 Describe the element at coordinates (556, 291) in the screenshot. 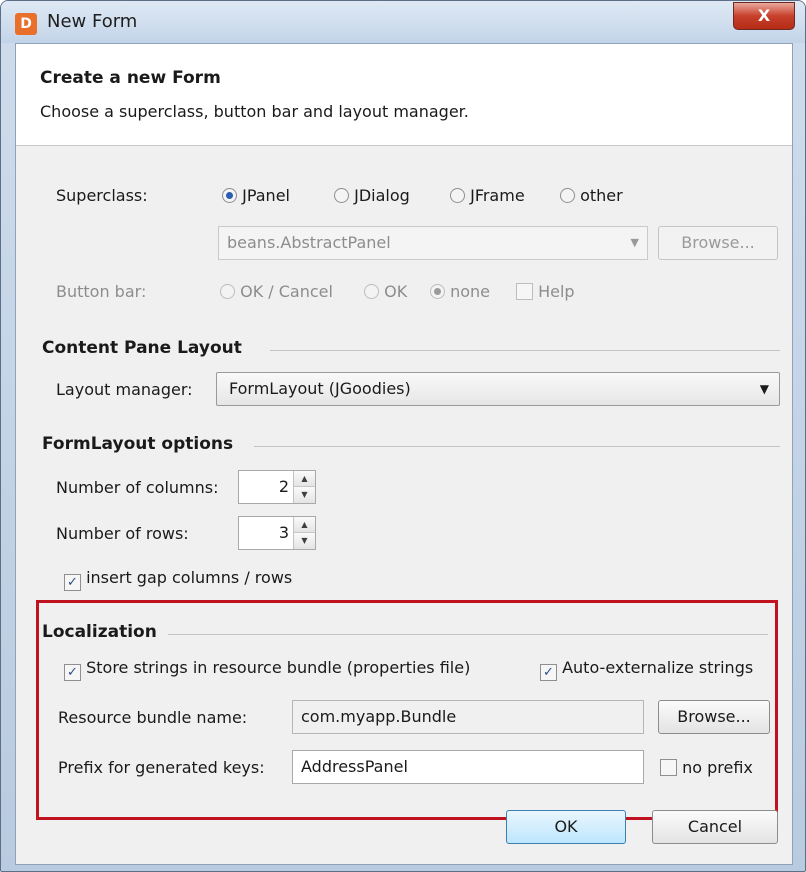

I see `help-checkbox-label: Help` at that location.